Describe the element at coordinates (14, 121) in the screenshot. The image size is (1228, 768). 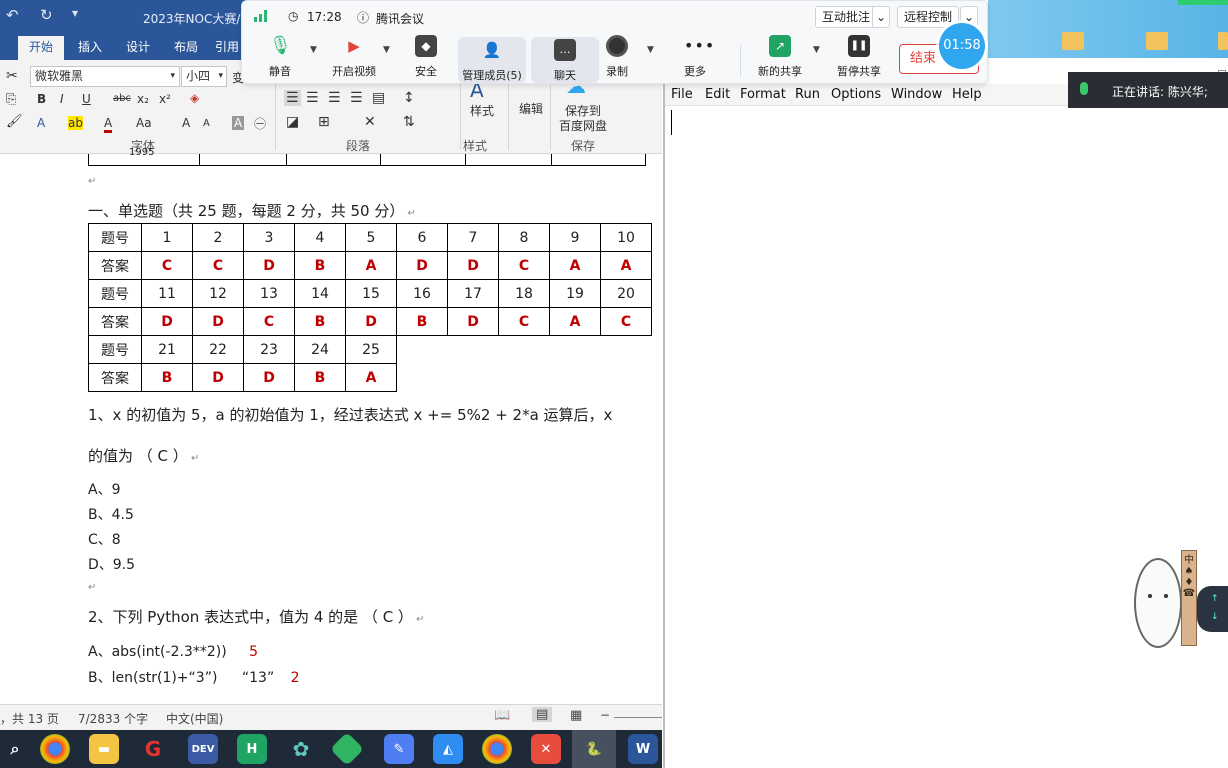
I see `format-painter-icon: 🖌` at that location.